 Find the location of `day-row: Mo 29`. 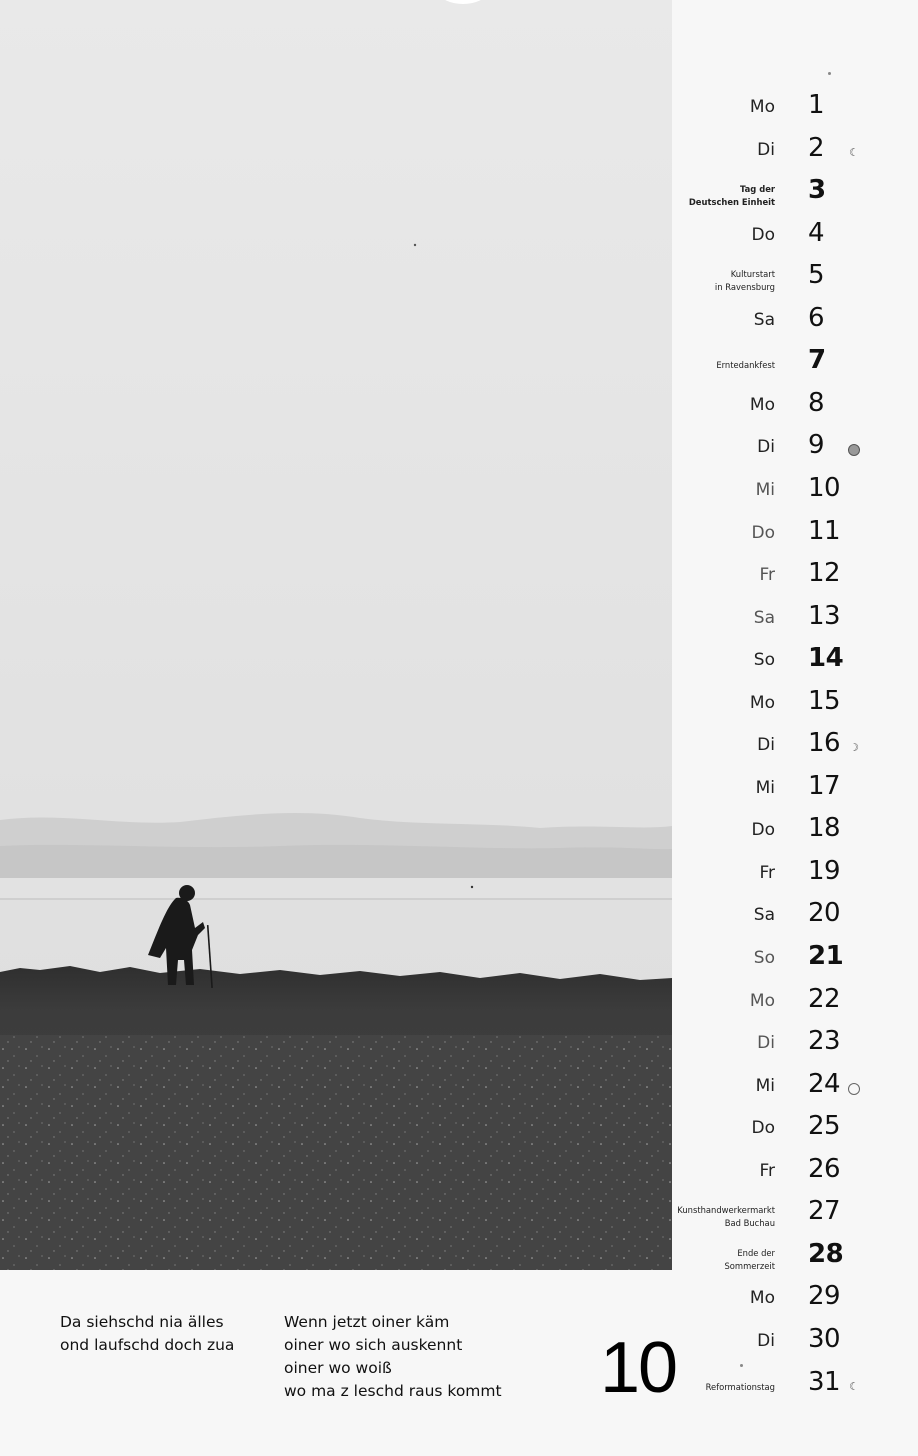

day-row: Mo 29 is located at coordinates (780, 1301).